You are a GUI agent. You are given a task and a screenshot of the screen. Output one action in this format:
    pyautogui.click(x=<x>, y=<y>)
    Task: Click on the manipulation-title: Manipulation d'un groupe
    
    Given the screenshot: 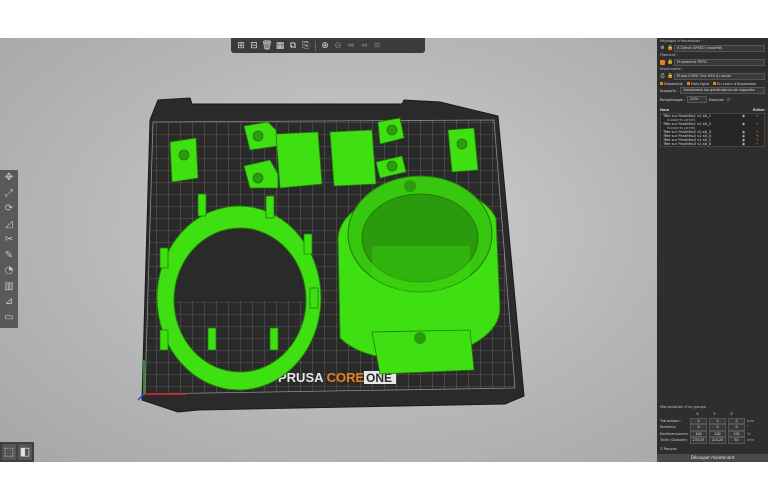 What is the action you would take?
    pyautogui.click(x=683, y=407)
    